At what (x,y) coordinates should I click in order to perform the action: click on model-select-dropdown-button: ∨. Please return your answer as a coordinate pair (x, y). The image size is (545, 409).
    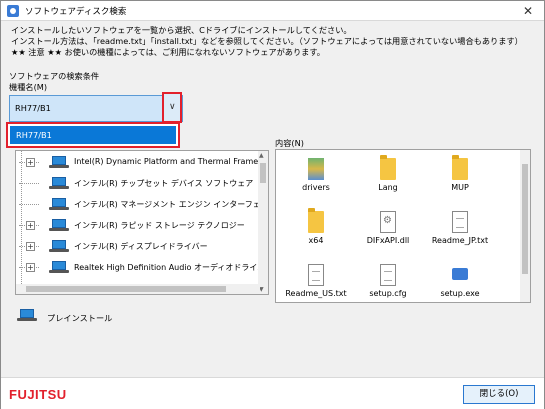
    Looking at the image, I should click on (172, 107).